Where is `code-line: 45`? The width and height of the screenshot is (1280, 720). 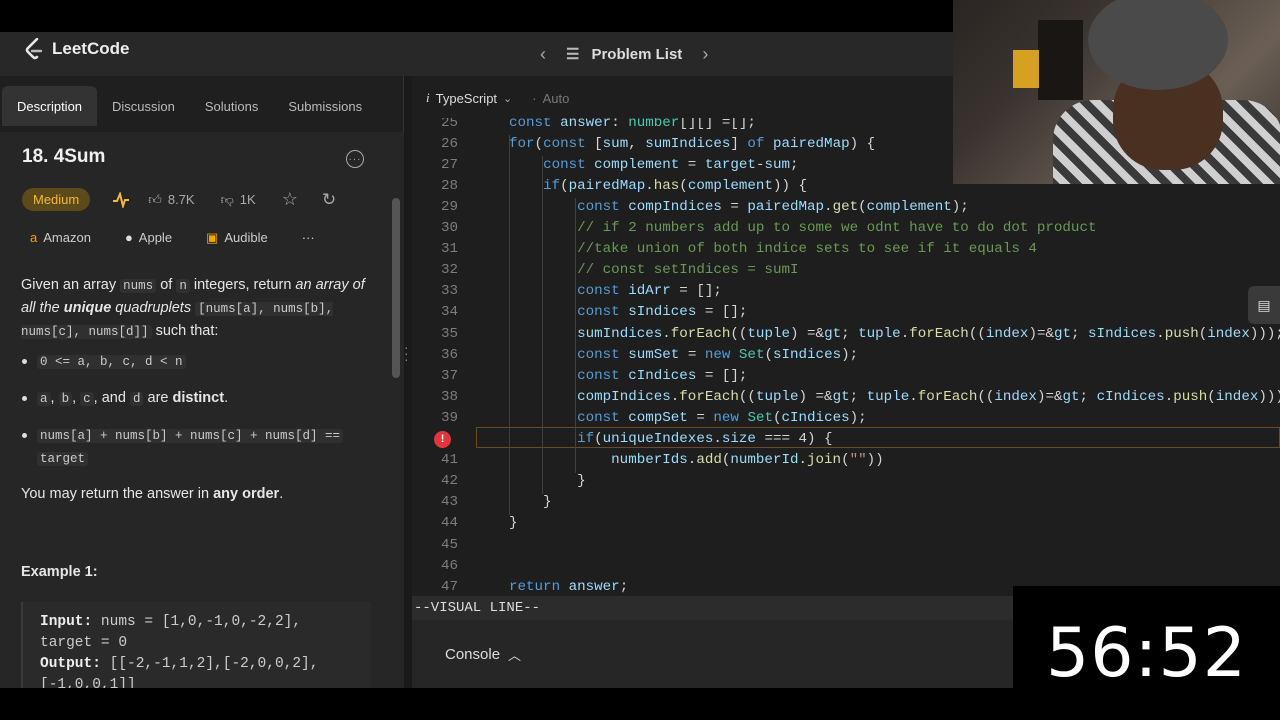 code-line: 45 is located at coordinates (846, 544).